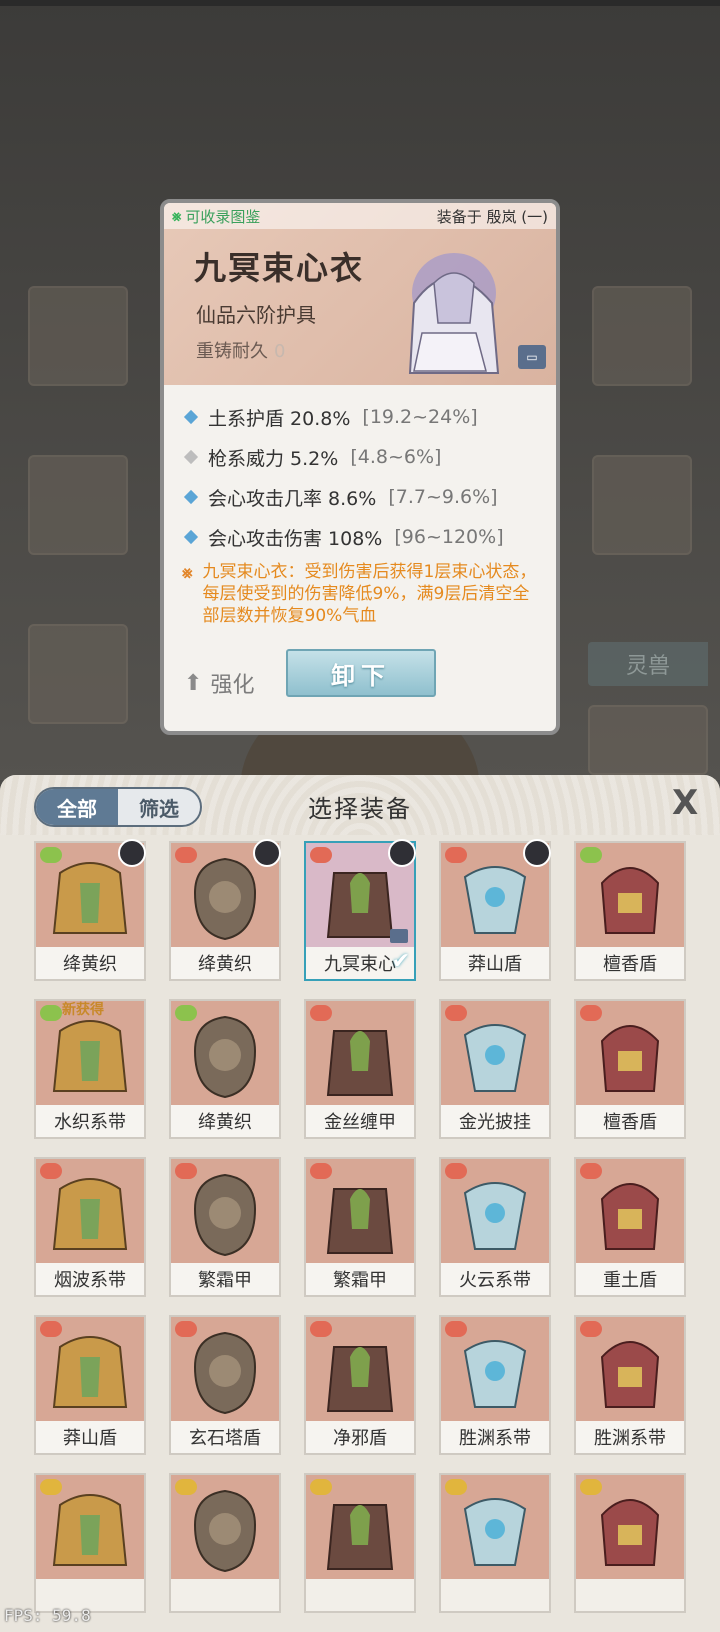  What do you see at coordinates (648, 664) in the screenshot?
I see `spirit-beast-tab: 灵兽` at bounding box center [648, 664].